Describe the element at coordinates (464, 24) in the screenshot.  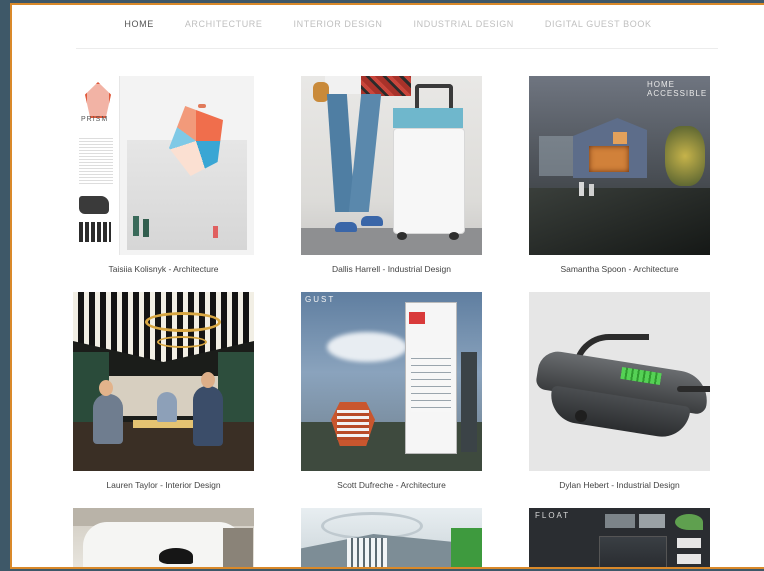
I see `nav-industrial-design: INDUSTRIAL DESIGN` at that location.